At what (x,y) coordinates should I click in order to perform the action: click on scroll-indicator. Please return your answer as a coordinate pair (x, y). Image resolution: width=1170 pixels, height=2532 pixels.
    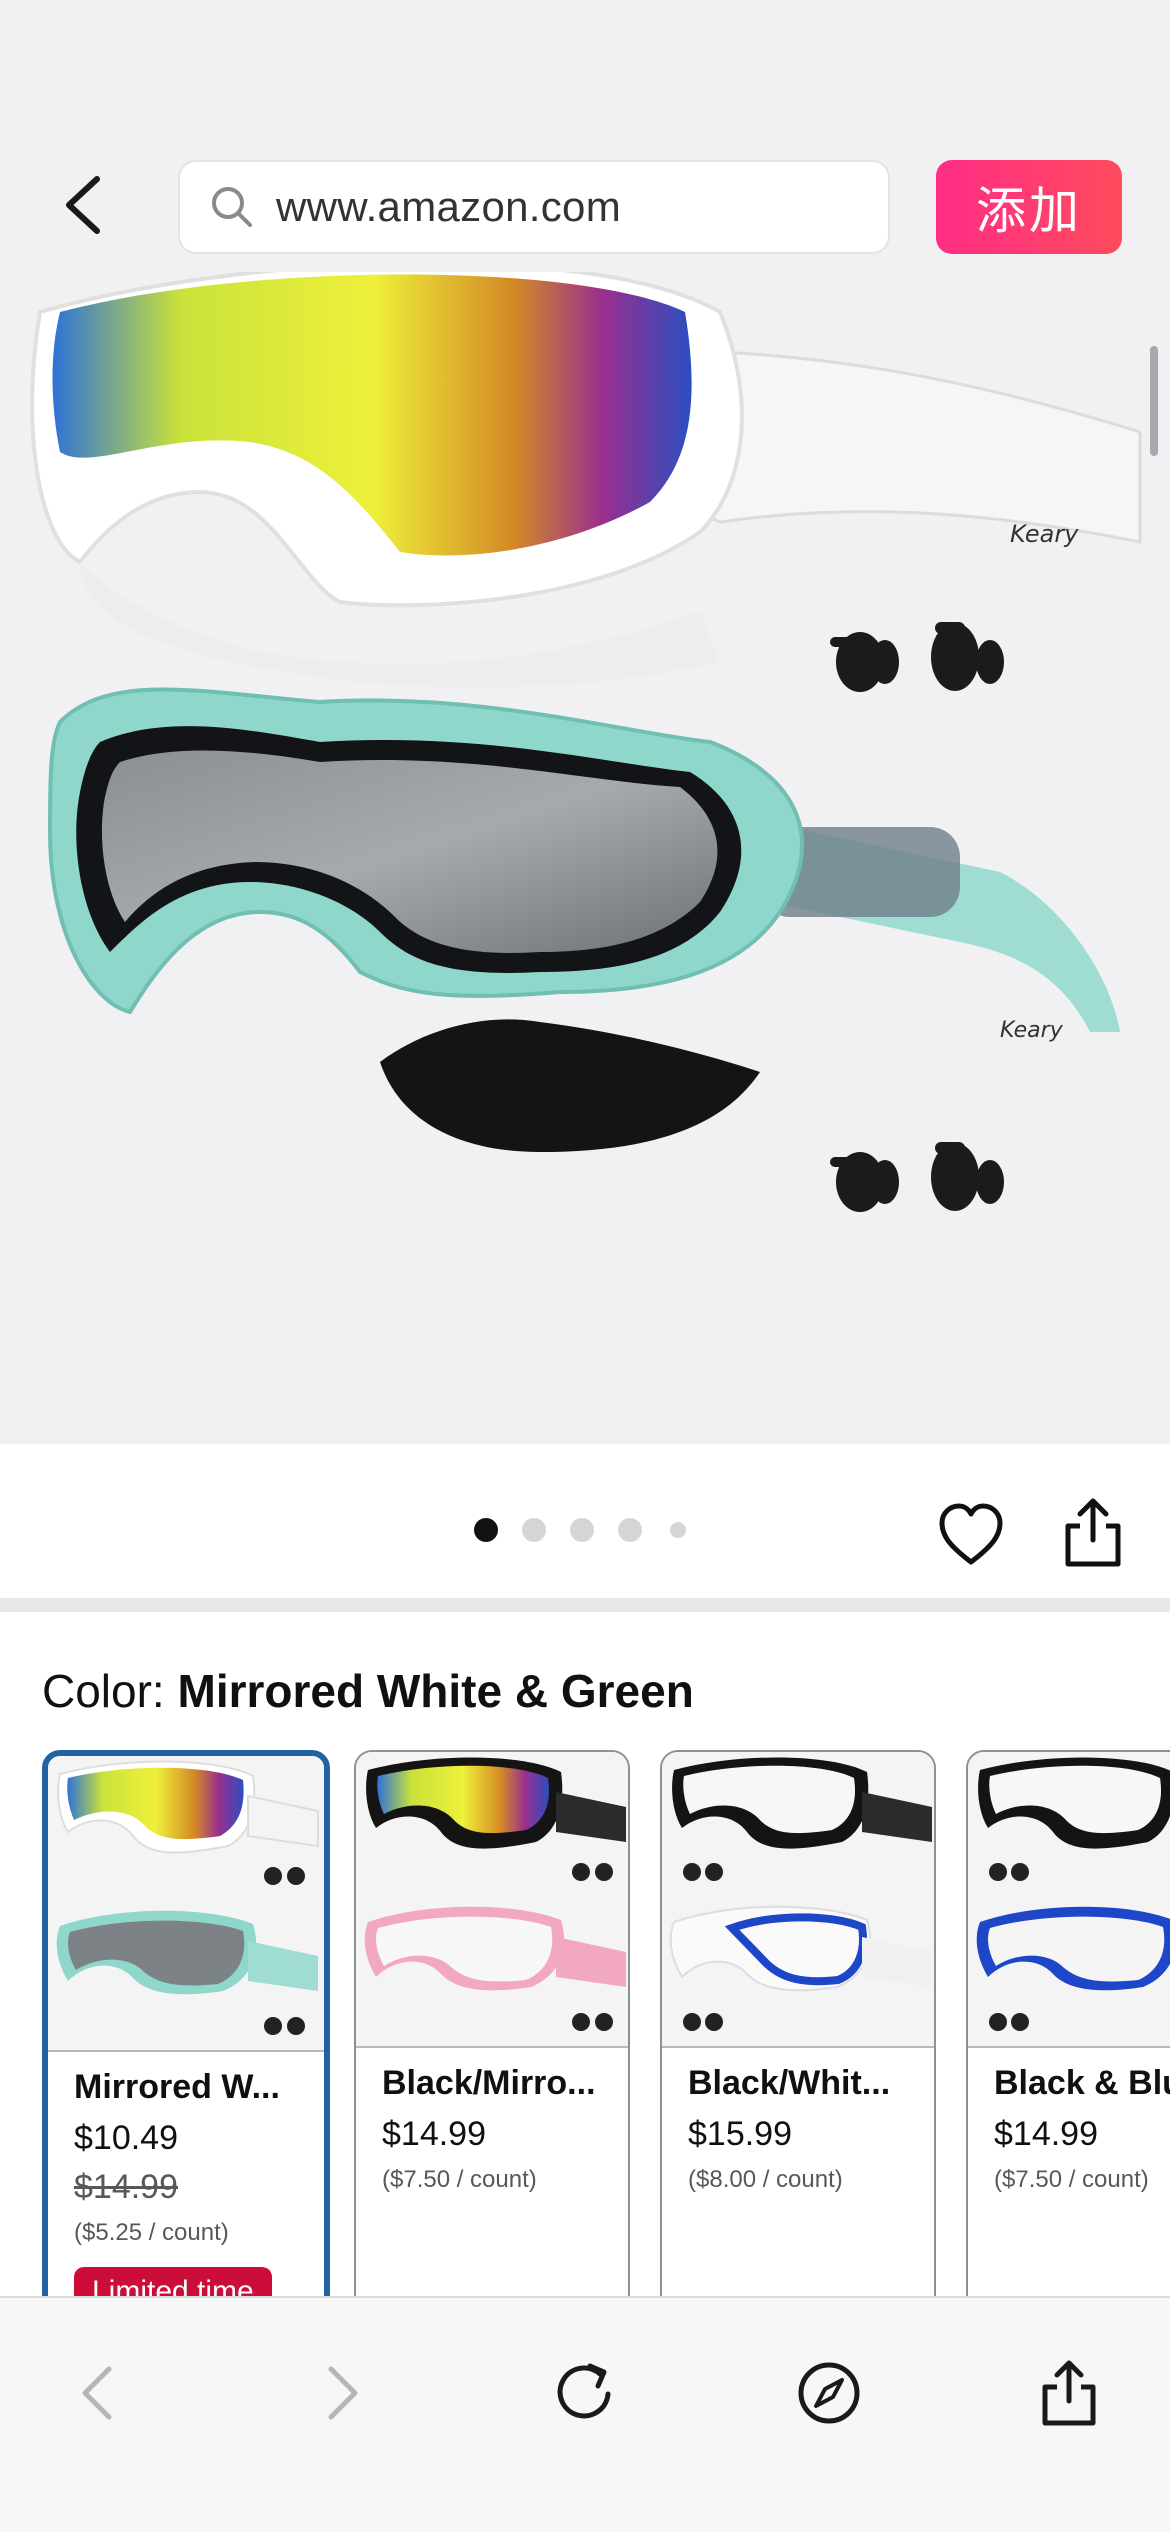
    Looking at the image, I should click on (1154, 401).